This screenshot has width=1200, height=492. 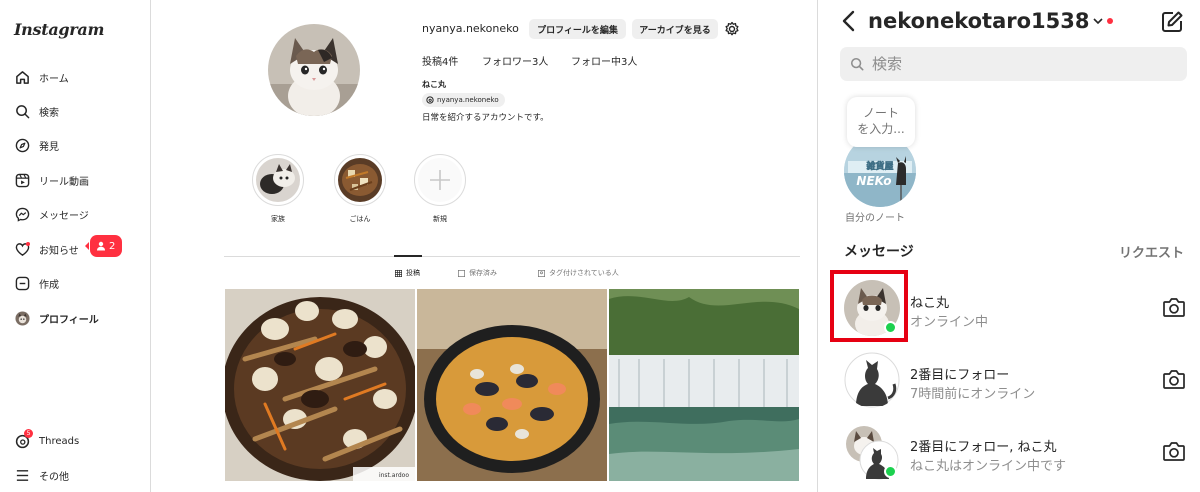 I want to click on sidebar-item-notifications: お知らせ 2, so click(x=68, y=247).